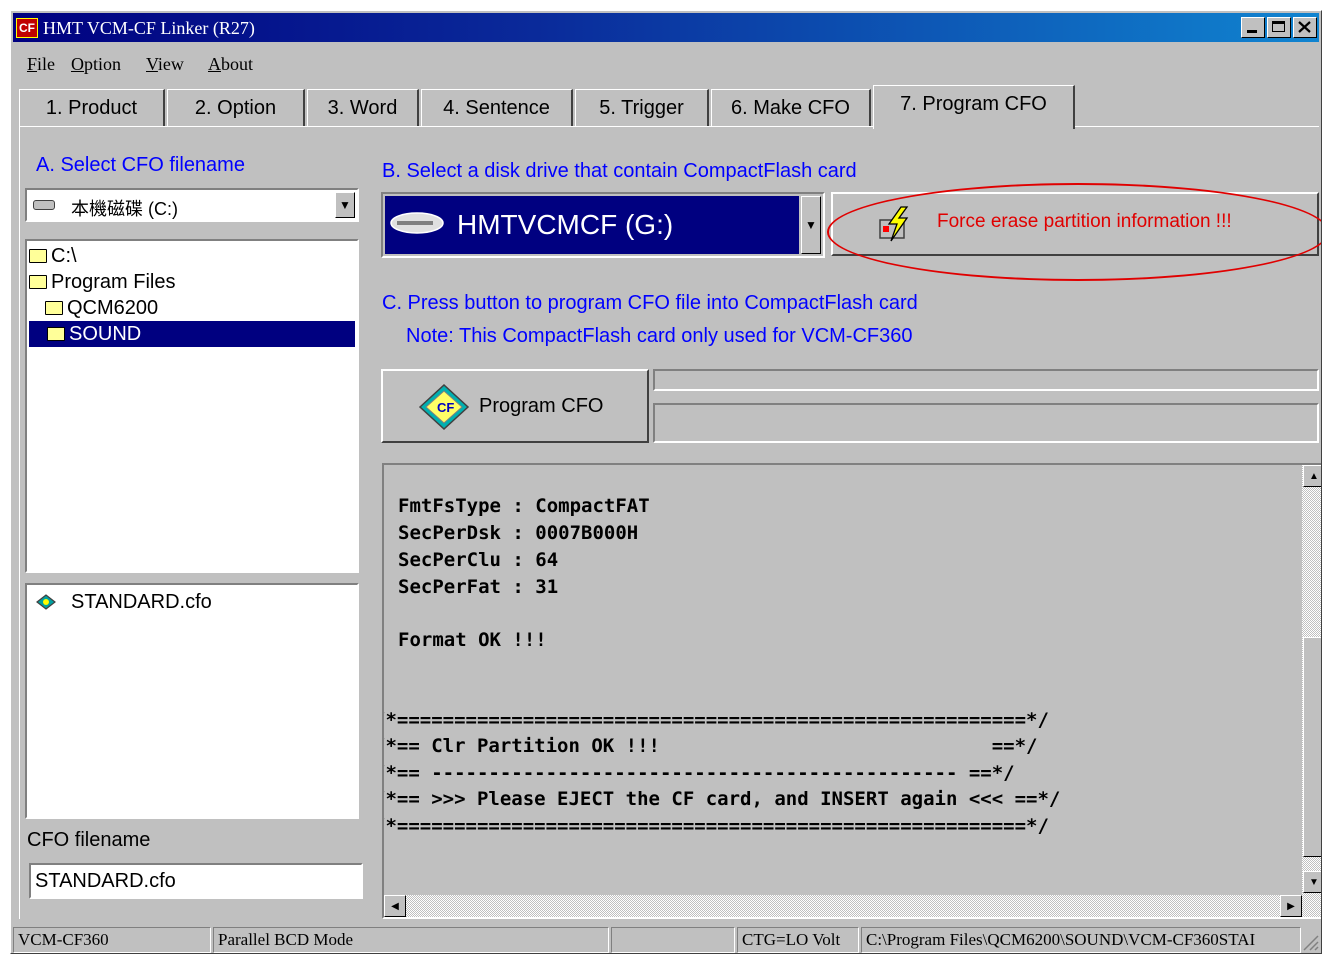 This screenshot has width=1322, height=954. What do you see at coordinates (478, 560) in the screenshot?
I see `log-line: SecPerClu : 64` at bounding box center [478, 560].